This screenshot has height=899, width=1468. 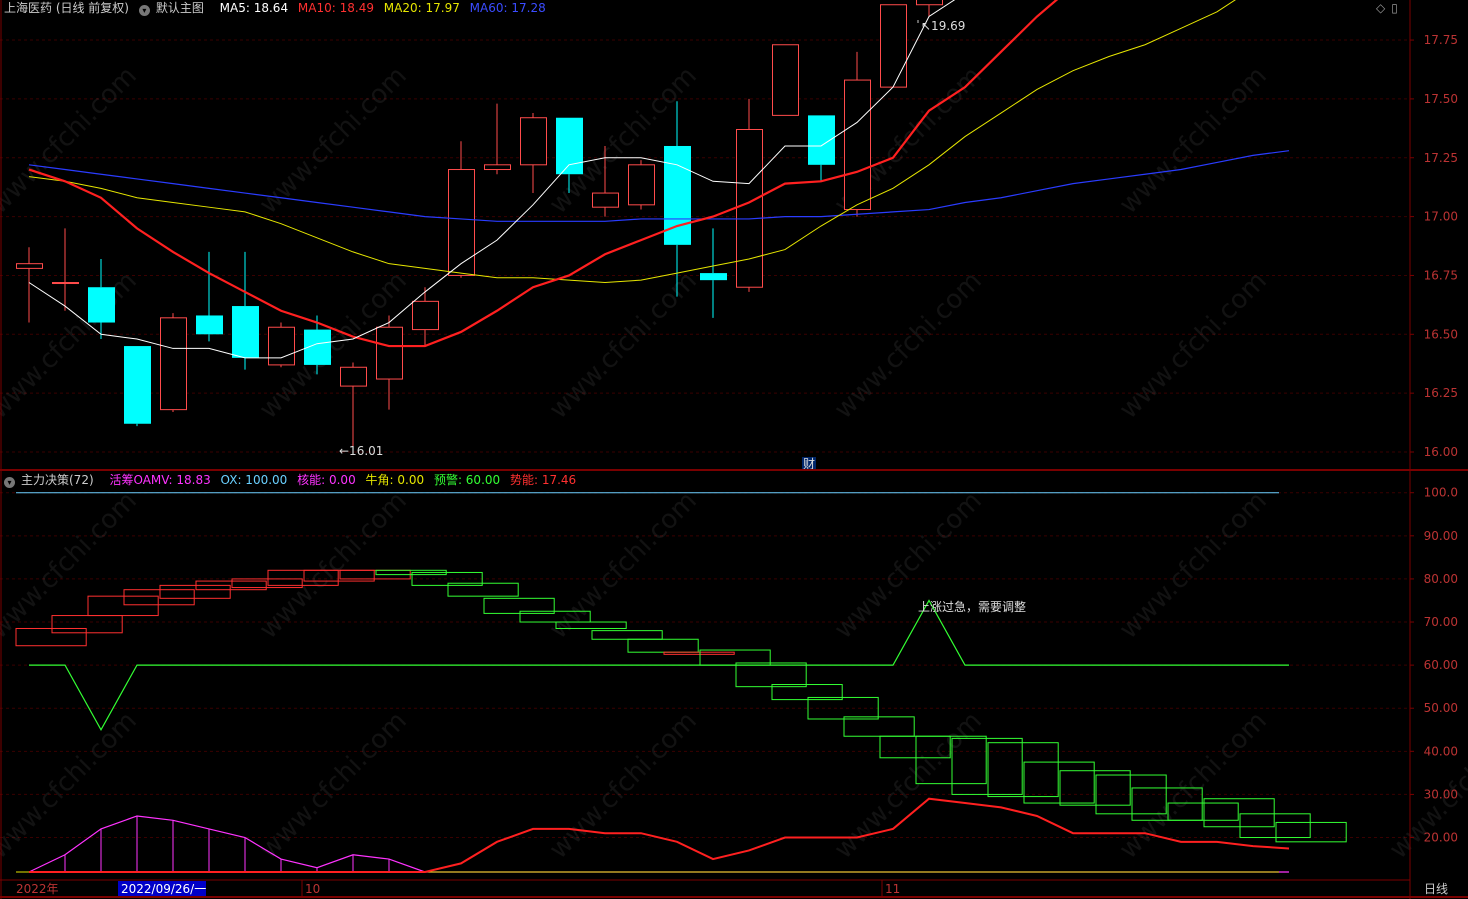 I want to click on indicator-tick-label: 80.00, so click(x=1441, y=579).